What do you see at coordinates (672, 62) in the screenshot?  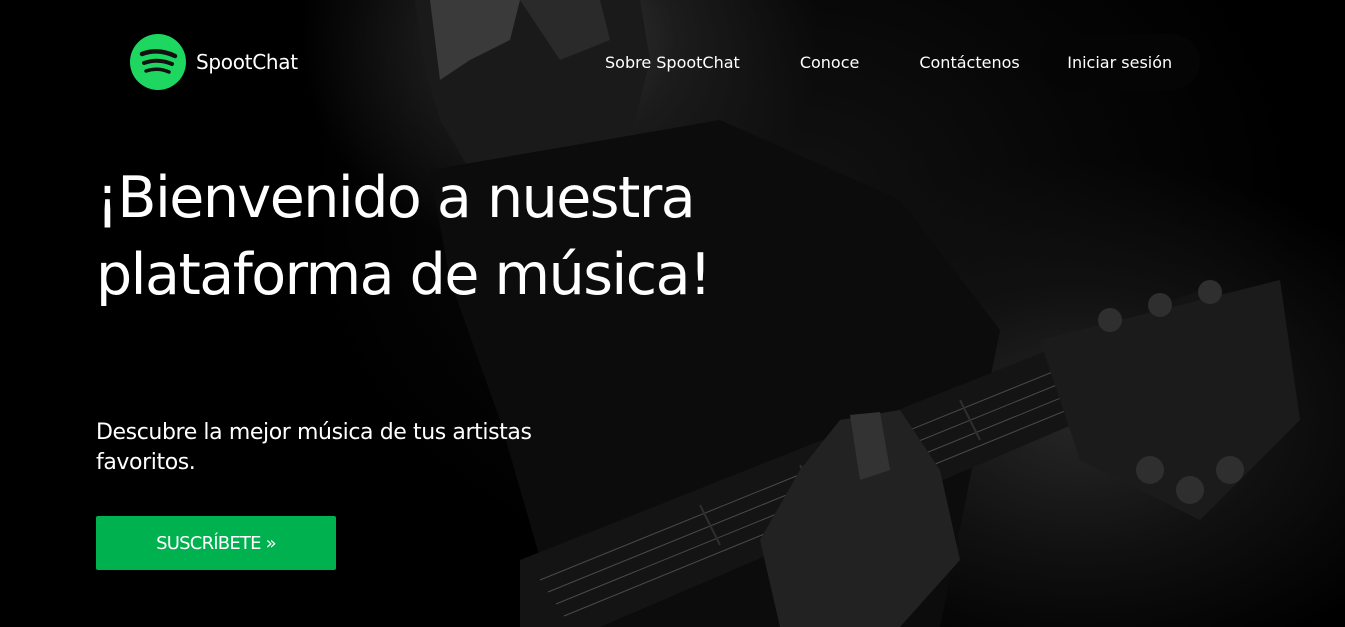 I see `nav-link-about: Sobre SpootChat` at bounding box center [672, 62].